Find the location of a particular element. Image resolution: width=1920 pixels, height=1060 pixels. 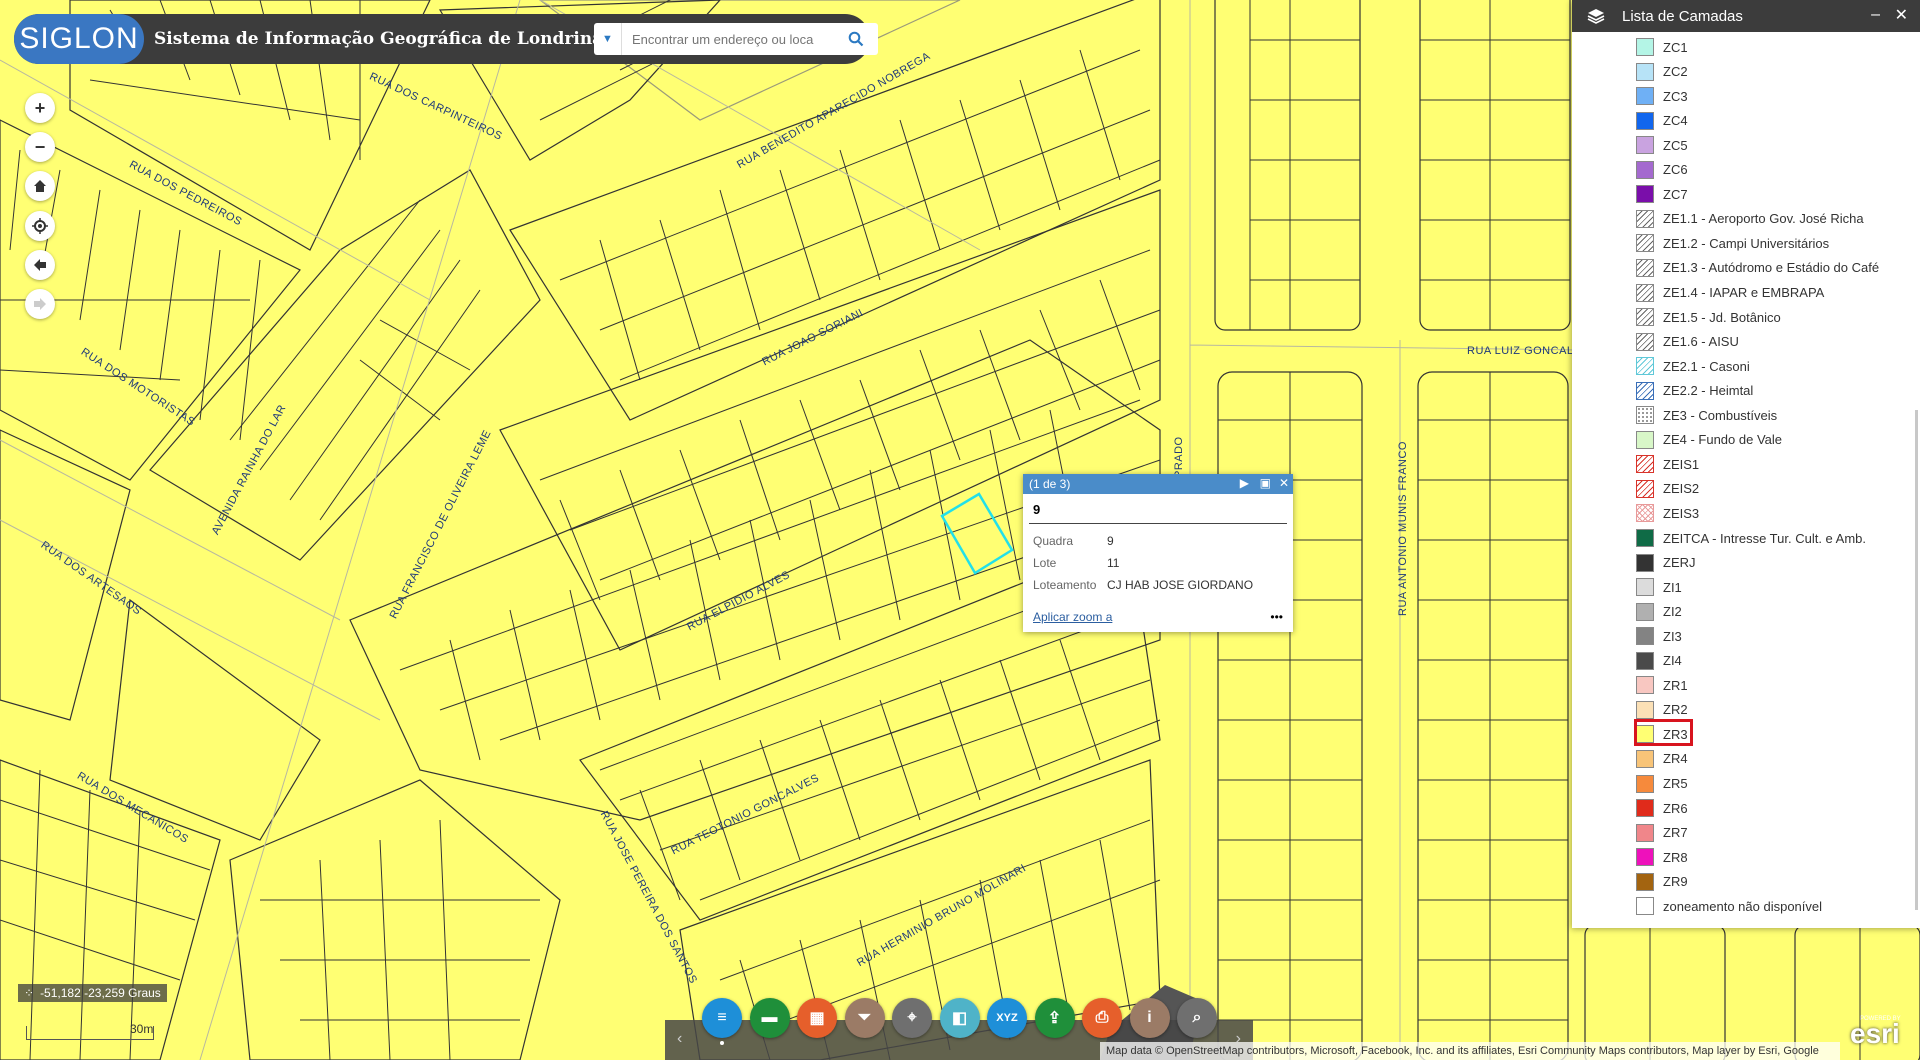

legend-label: ZC4 is located at coordinates (1675, 121).